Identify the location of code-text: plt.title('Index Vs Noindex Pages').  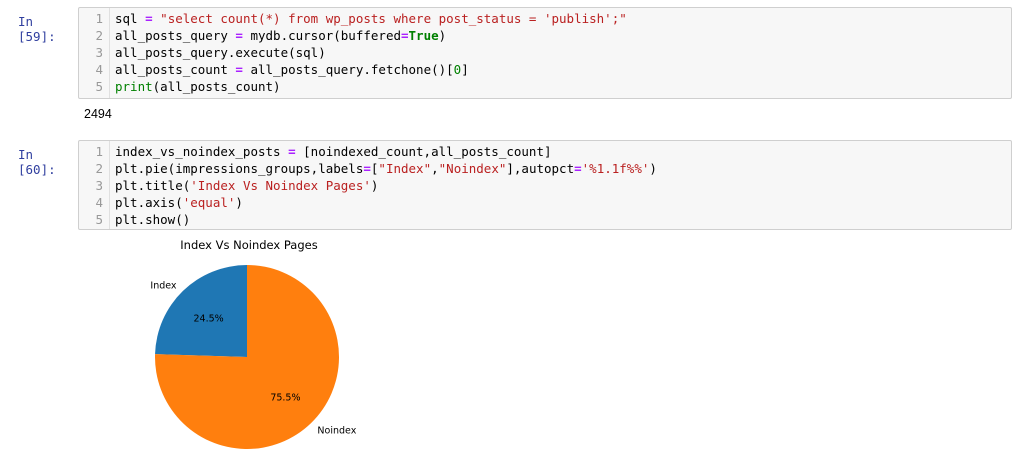
(247, 185).